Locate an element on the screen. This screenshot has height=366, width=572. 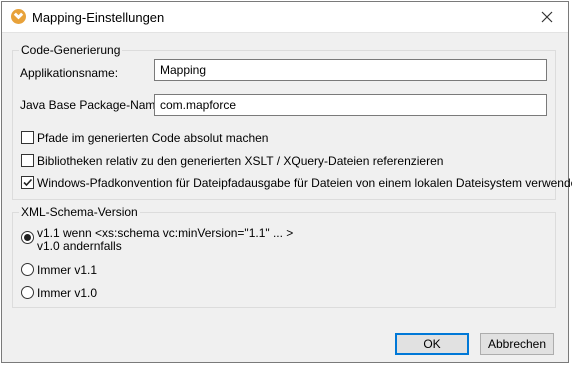
schema-auto-label-line2: v1.0 andernfalls is located at coordinates (79, 246).